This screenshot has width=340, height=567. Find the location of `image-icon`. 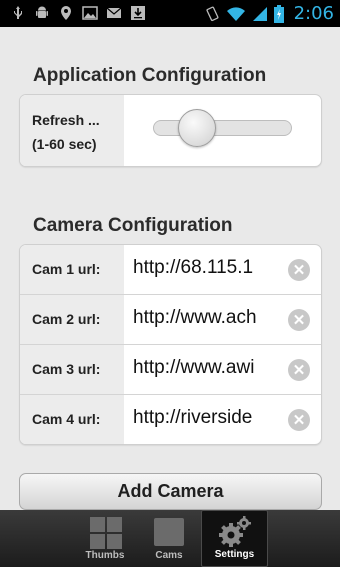

image-icon is located at coordinates (90, 13).